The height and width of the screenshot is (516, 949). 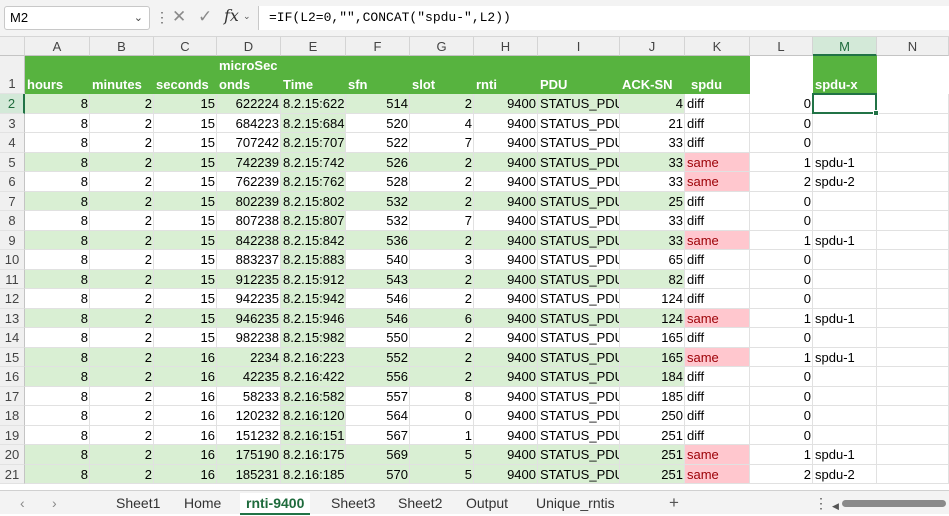 I want to click on column-header-a: A, so click(x=57, y=46).